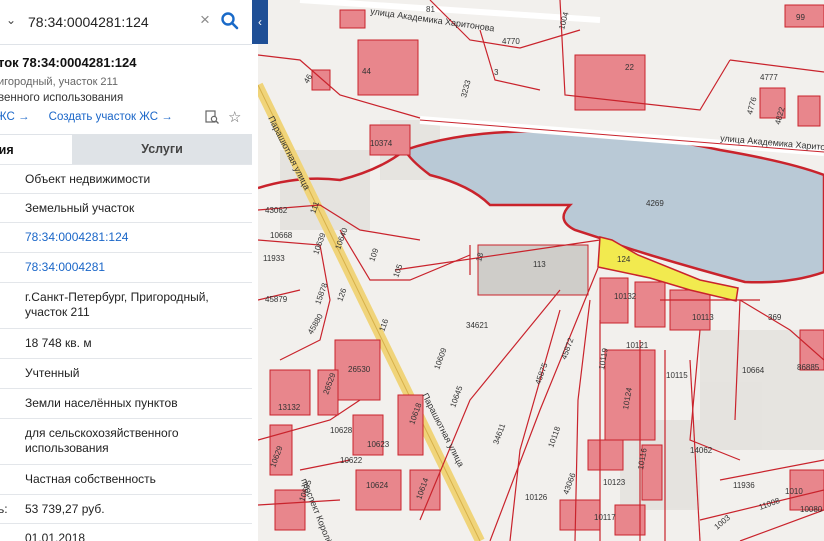  What do you see at coordinates (381, 143) in the screenshot?
I see `parcel-number-label: 10374` at bounding box center [381, 143].